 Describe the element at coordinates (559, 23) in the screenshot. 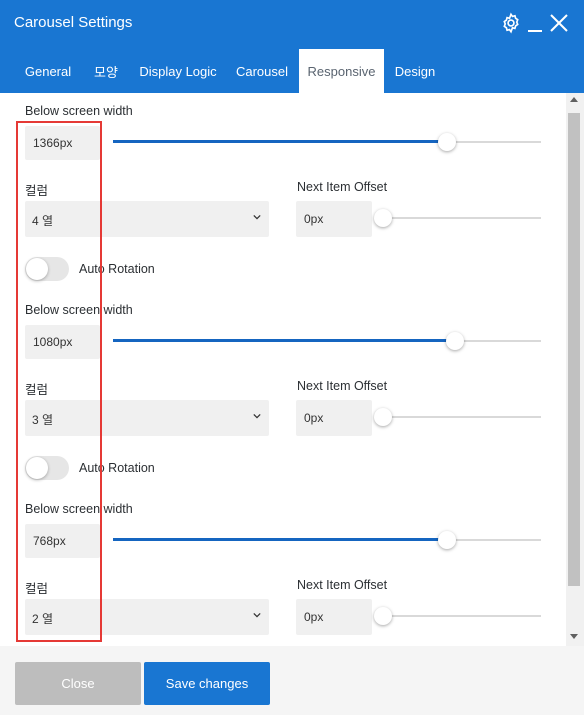

I see `close-icon` at that location.